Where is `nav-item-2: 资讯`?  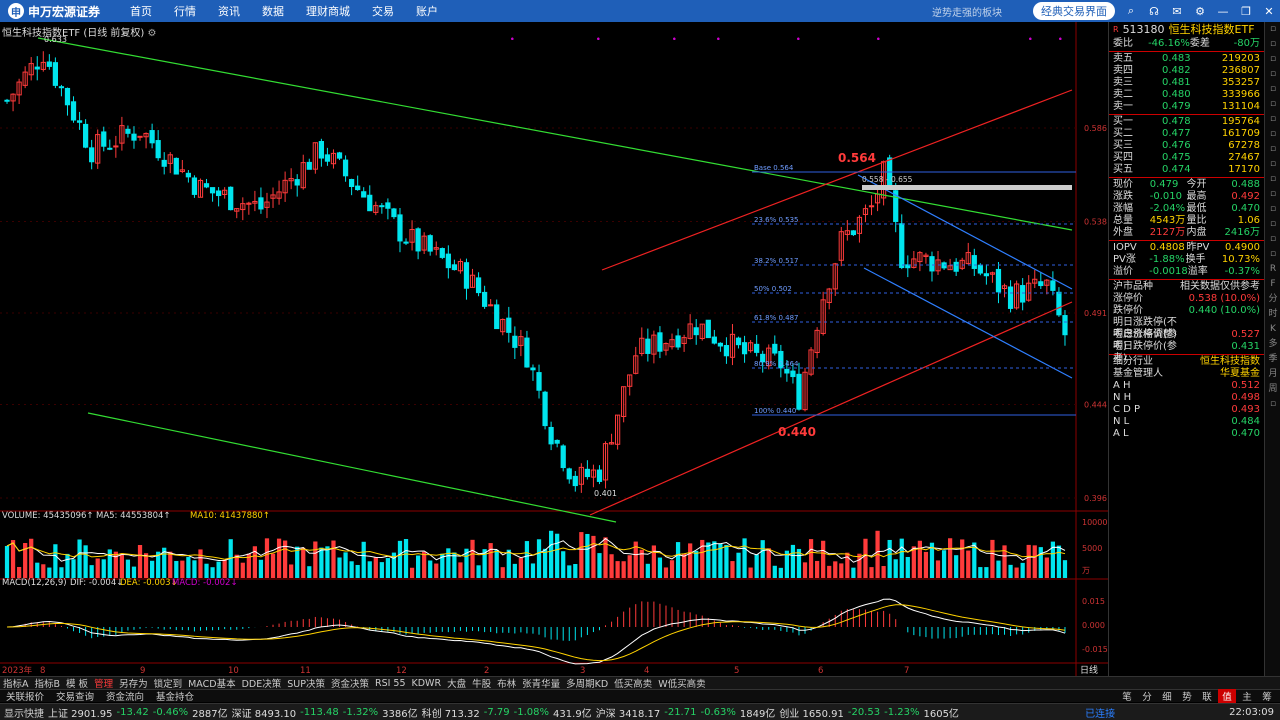 nav-item-2: 资讯 is located at coordinates (229, 11).